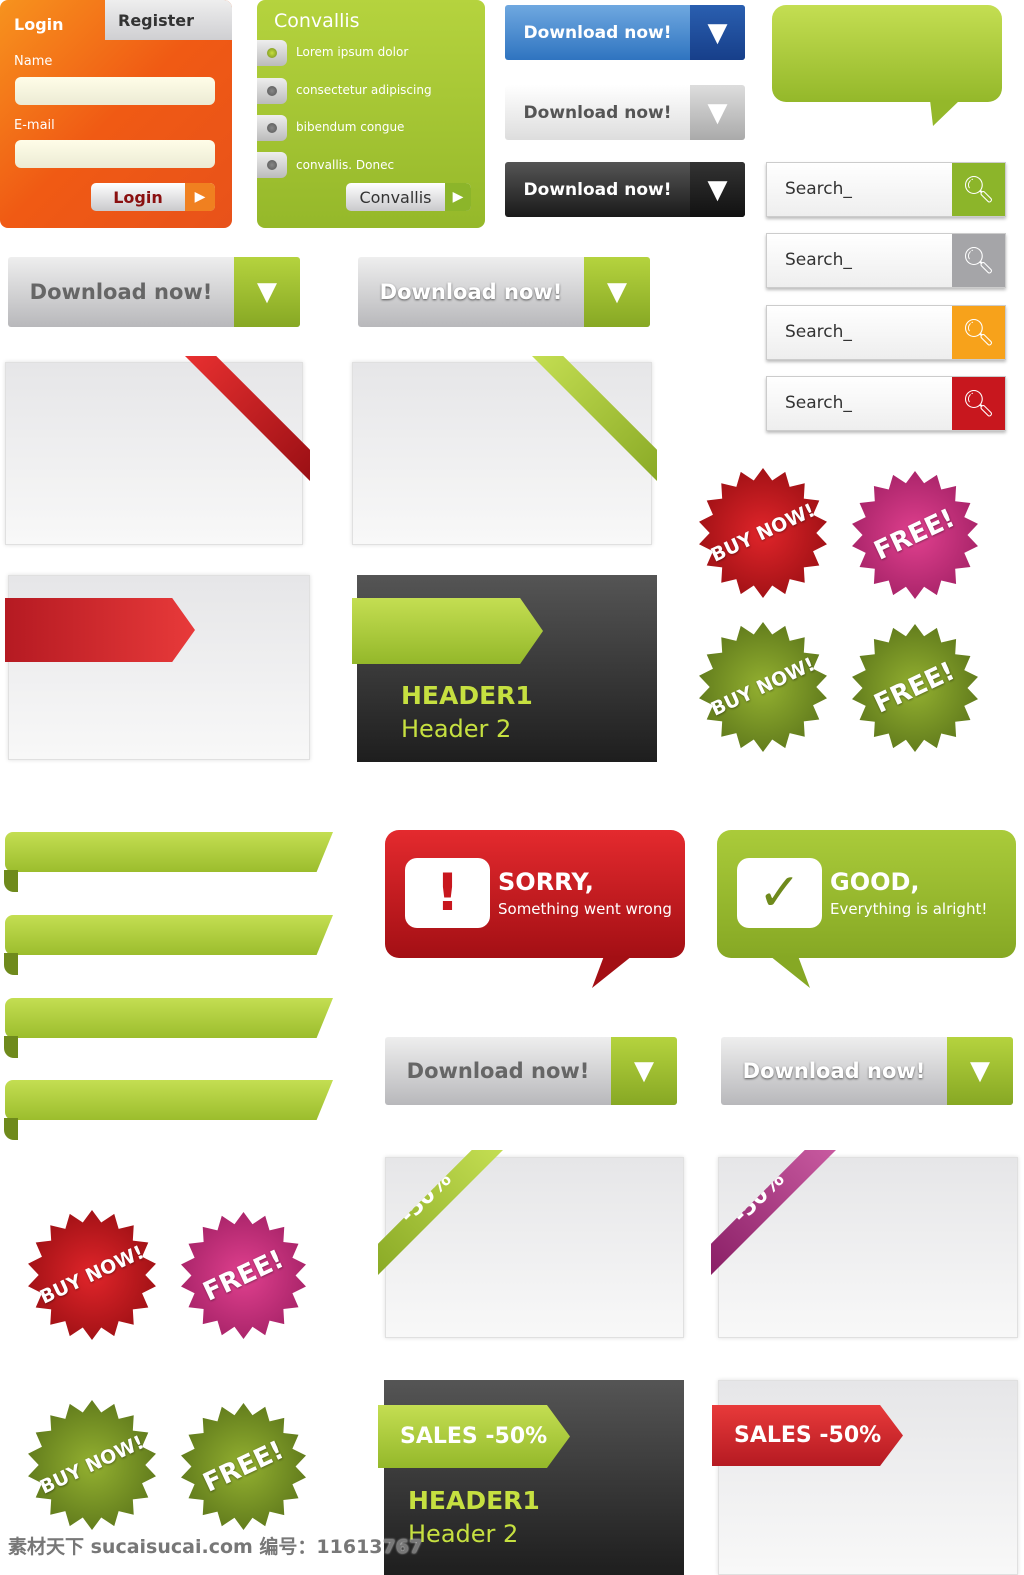 The height and width of the screenshot is (1575, 1024). What do you see at coordinates (100, 630) in the screenshot?
I see `tab-ribbon-red` at bounding box center [100, 630].